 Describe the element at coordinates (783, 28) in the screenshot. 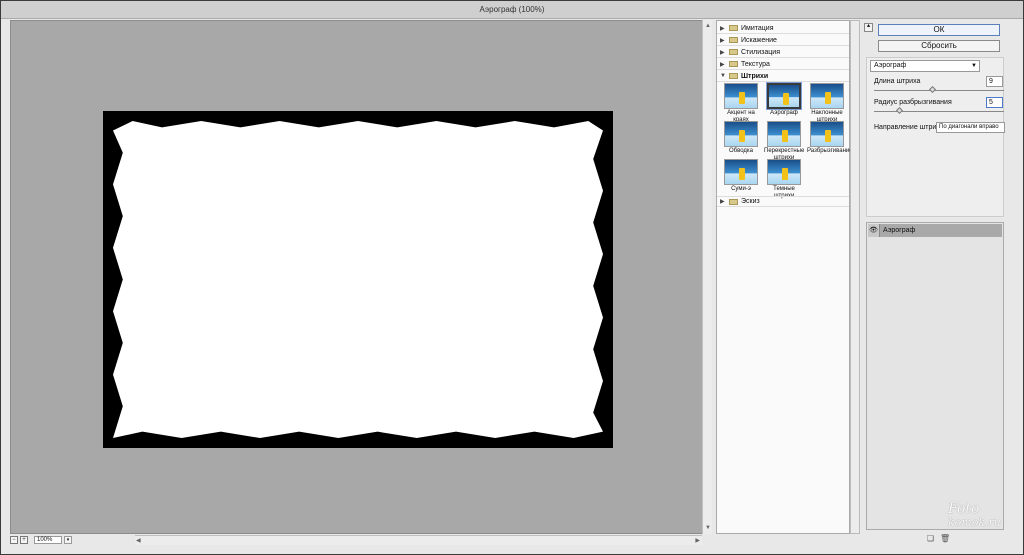

I see `folder-imitation: ▶ Имитация` at that location.